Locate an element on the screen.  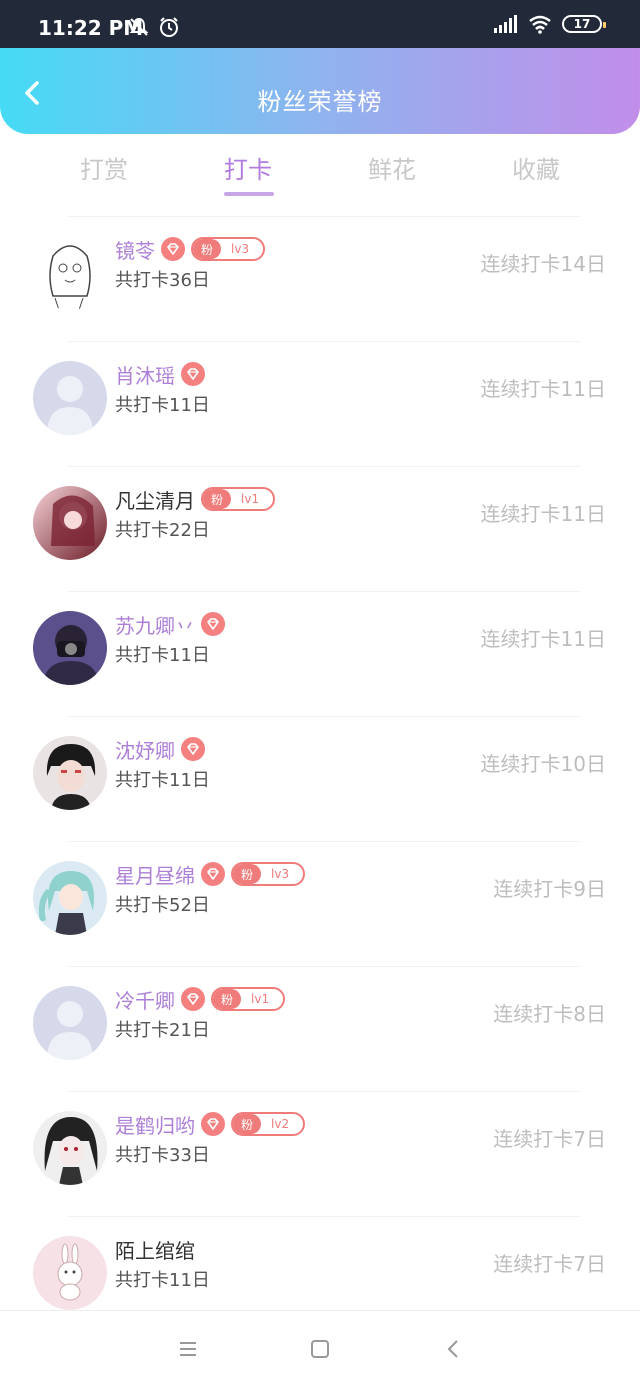
list-item: 苏九卿丷共打卡11日 连续打卡11日 is located at coordinates (320, 641).